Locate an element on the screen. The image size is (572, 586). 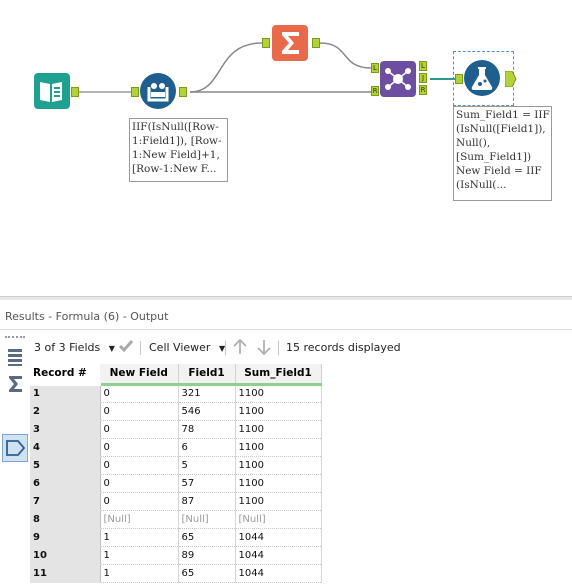
multirow-input-anchor is located at coordinates (135, 92).